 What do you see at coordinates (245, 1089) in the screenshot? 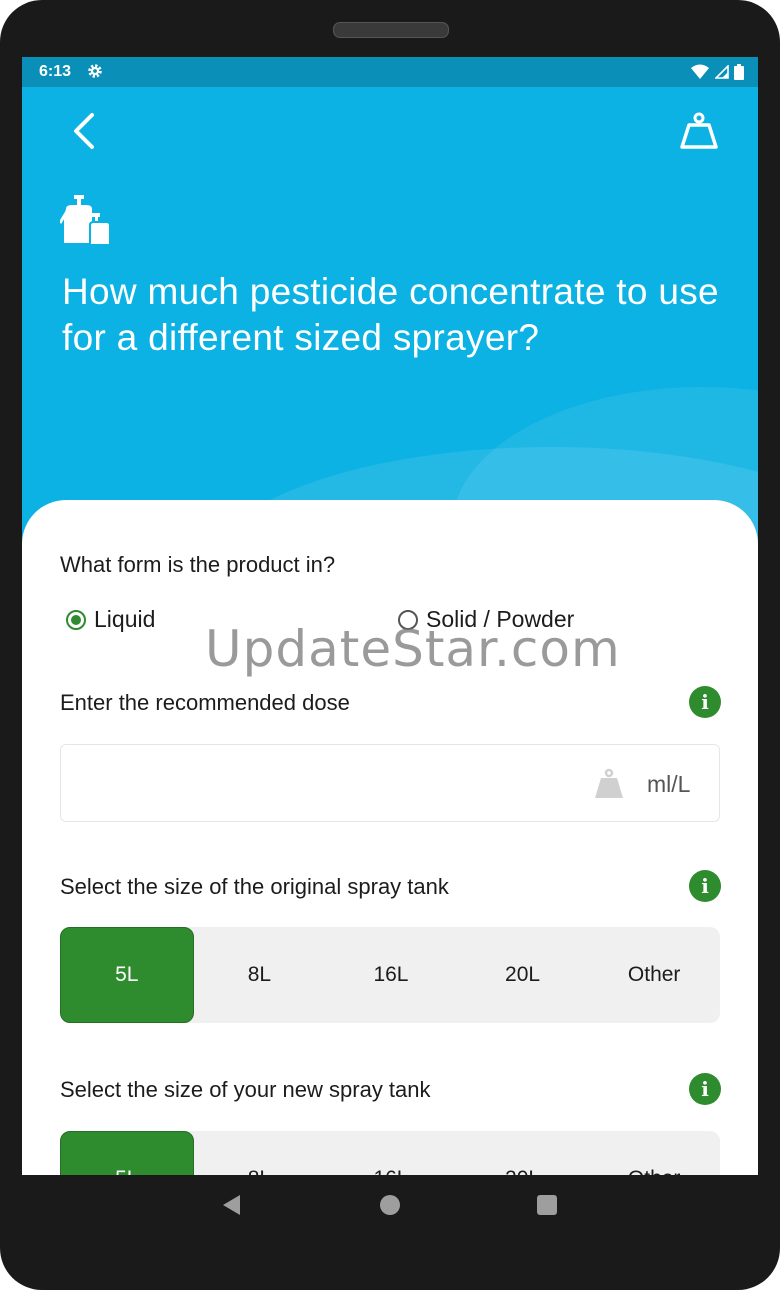
I see `new-tank-label: Select the size of your new spray tank` at bounding box center [245, 1089].